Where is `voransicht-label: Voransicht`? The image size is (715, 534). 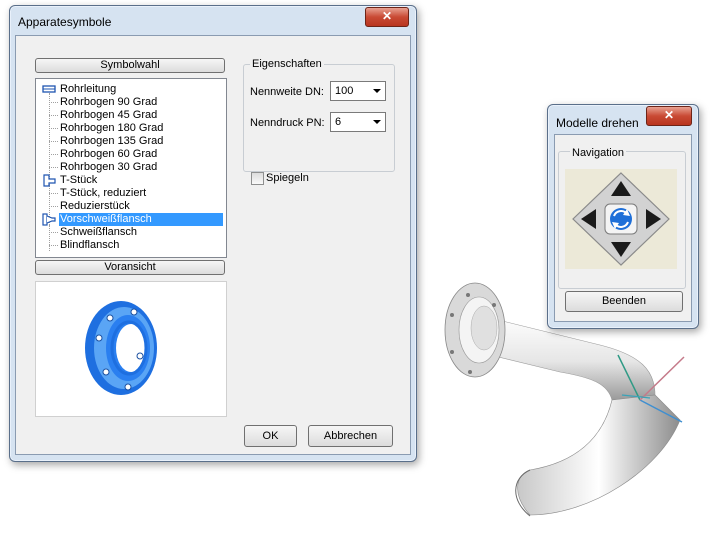 voransicht-label: Voransicht is located at coordinates (130, 267).